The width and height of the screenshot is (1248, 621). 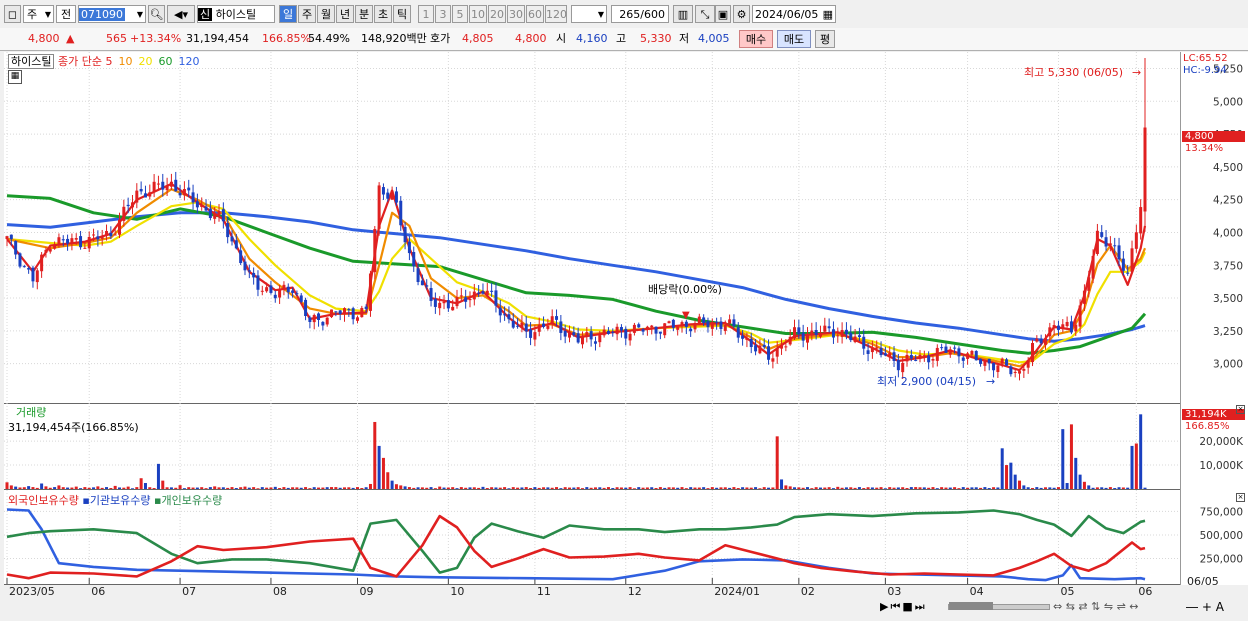 What do you see at coordinates (908, 606) in the screenshot?
I see `stop-icon: ■` at bounding box center [908, 606].